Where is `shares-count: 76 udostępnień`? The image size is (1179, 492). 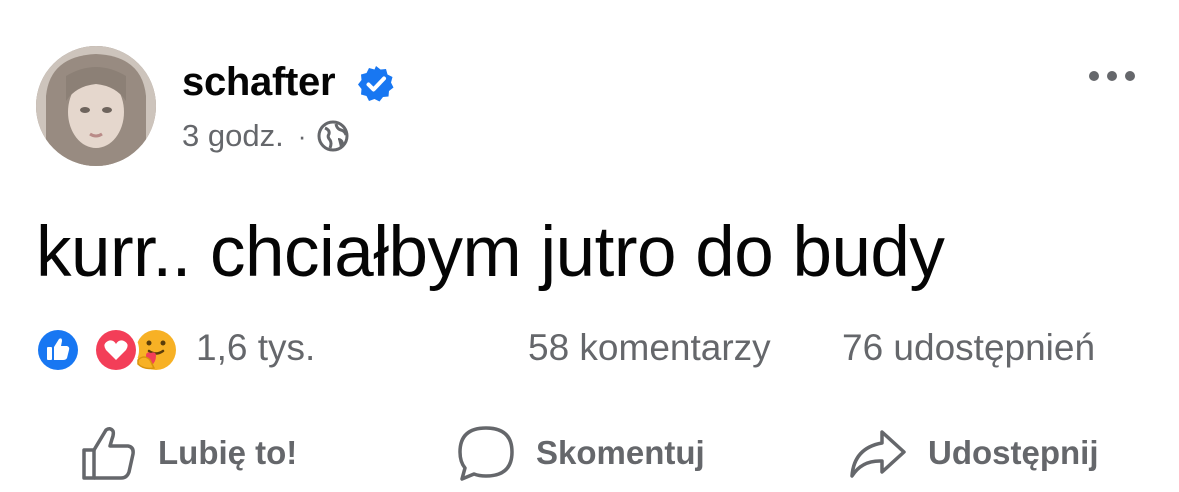
shares-count: 76 udostępnień is located at coordinates (968, 348).